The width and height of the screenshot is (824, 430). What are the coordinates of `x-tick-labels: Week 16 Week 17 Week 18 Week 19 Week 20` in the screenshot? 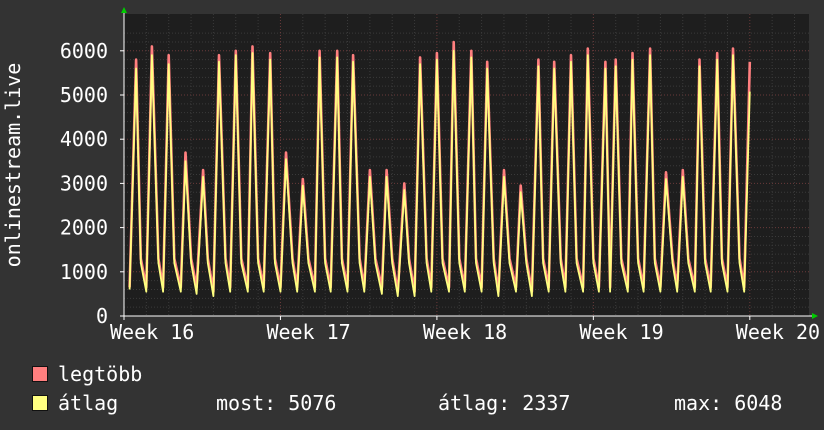 It's located at (465, 330).